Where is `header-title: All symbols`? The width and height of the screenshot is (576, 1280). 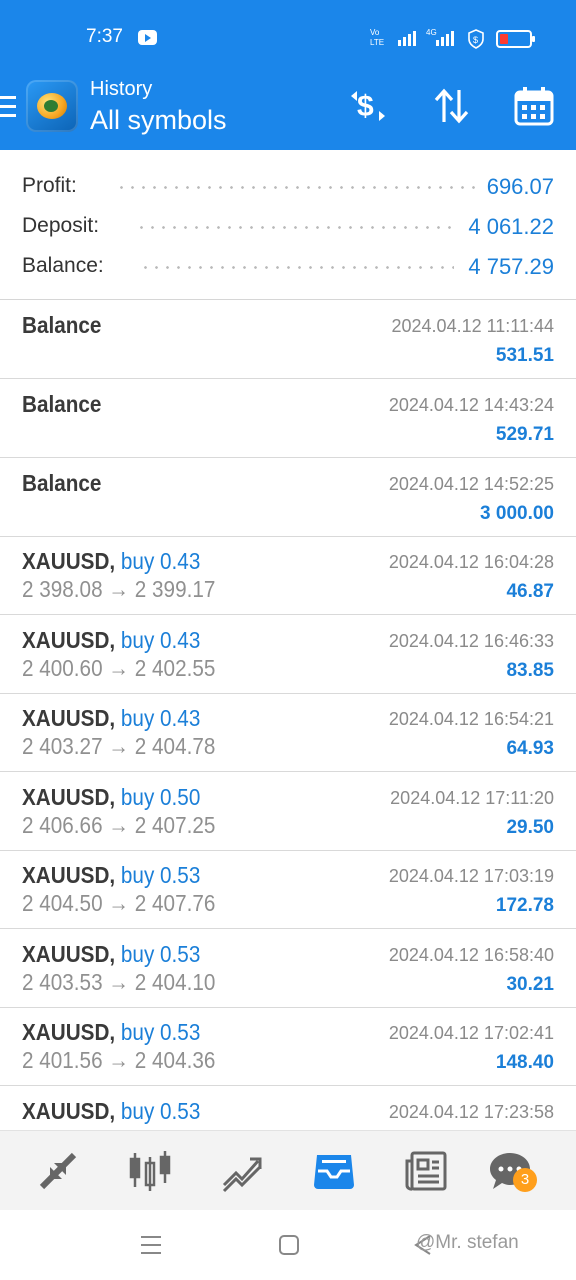
header-title: All symbols is located at coordinates (158, 120).